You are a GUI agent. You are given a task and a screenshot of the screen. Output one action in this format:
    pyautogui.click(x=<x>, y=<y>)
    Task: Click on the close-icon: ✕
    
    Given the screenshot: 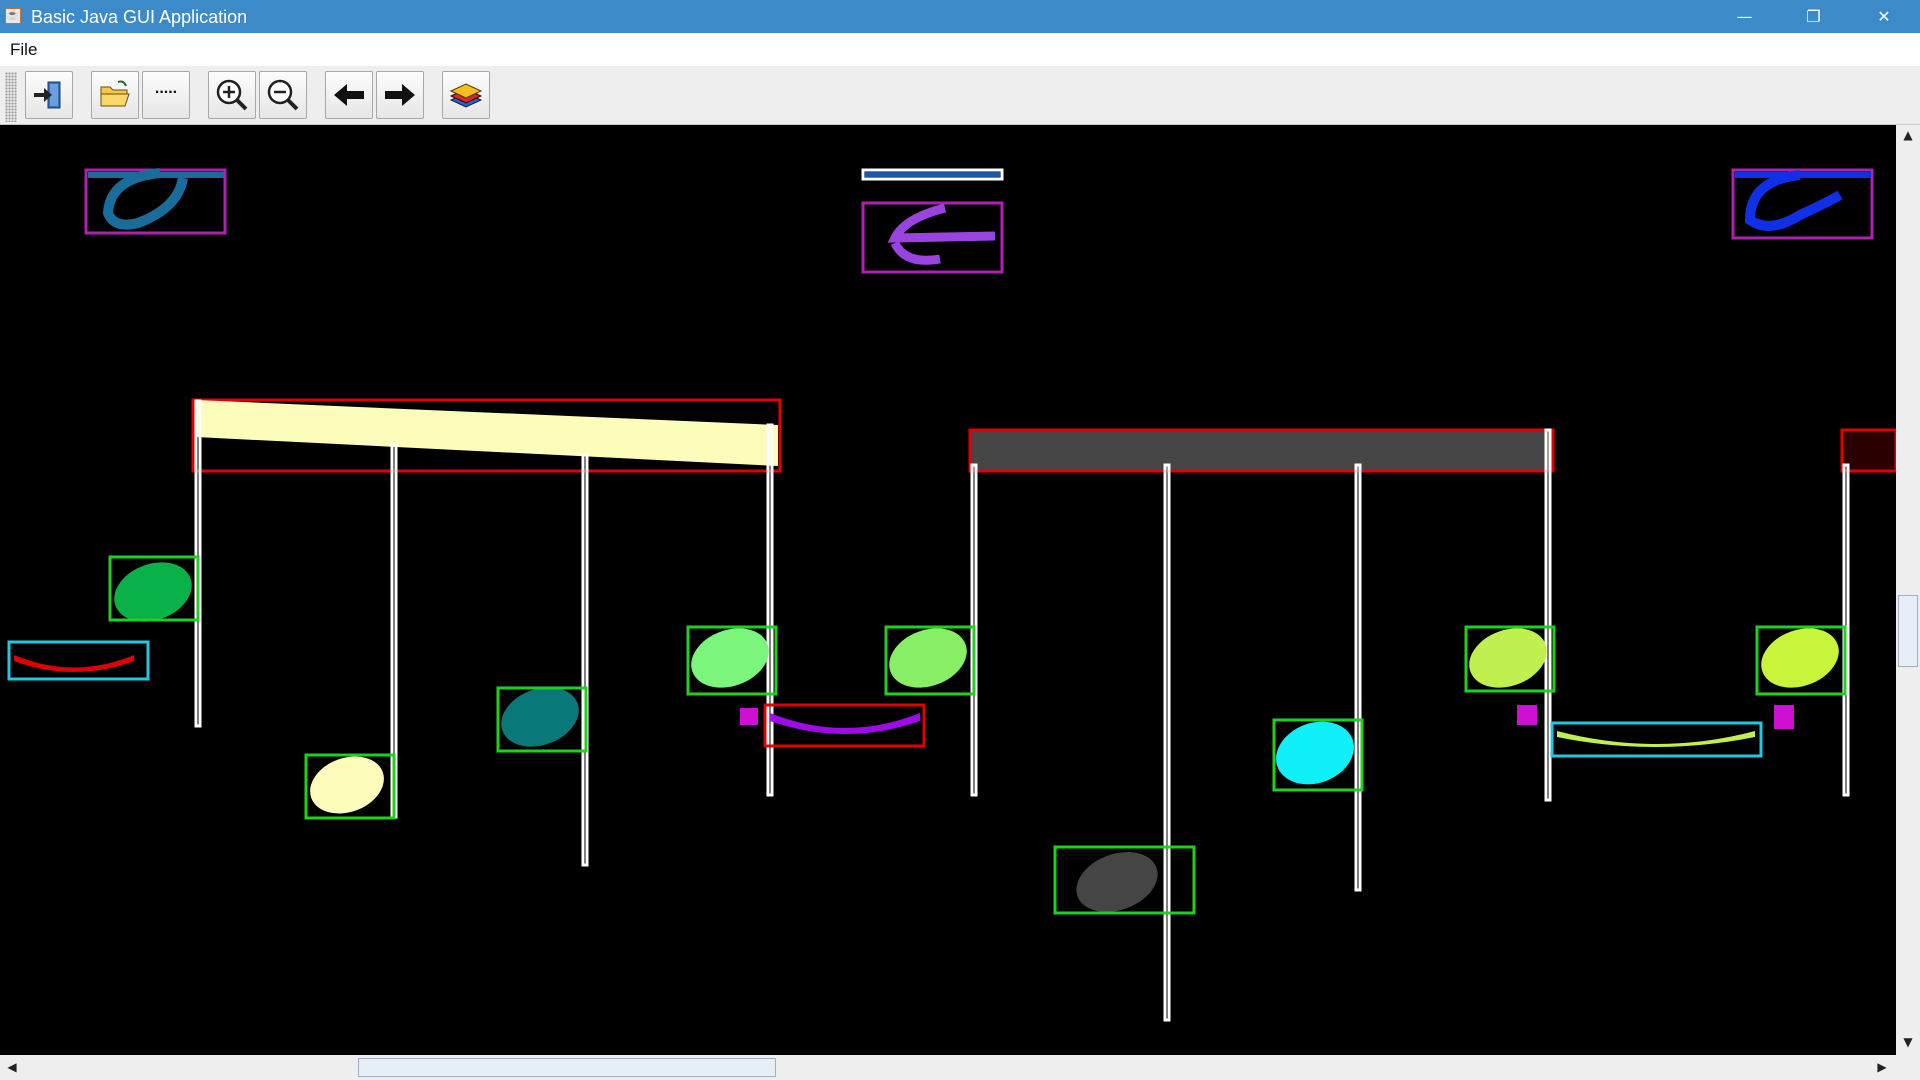 What is the action you would take?
    pyautogui.click(x=1884, y=16)
    